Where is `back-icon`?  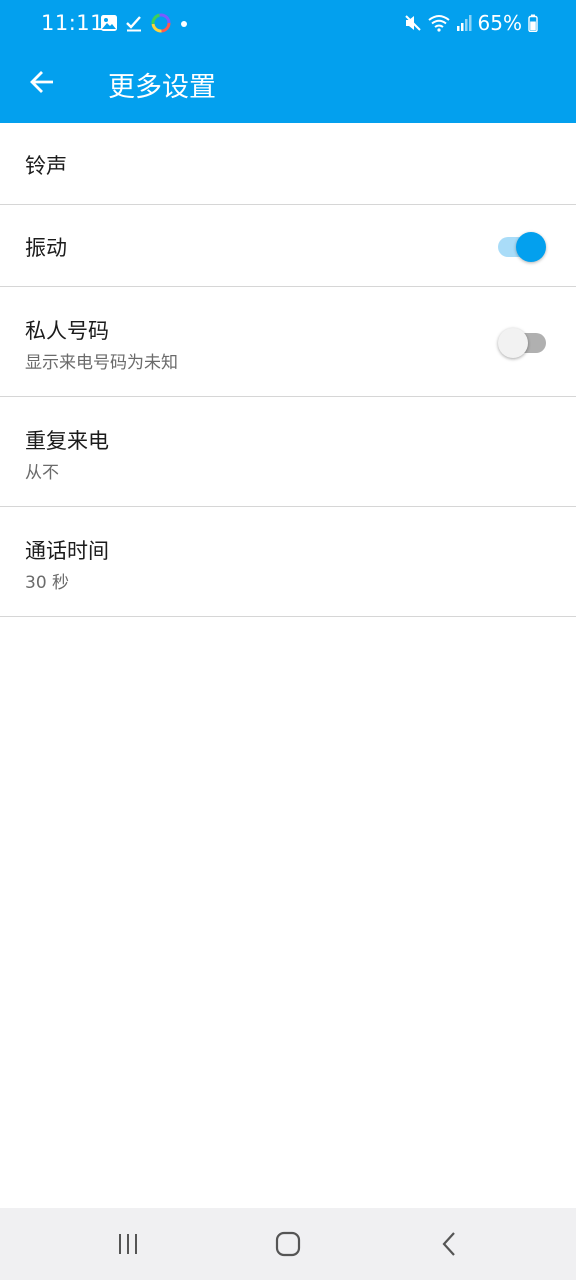
back-icon is located at coordinates (448, 1244).